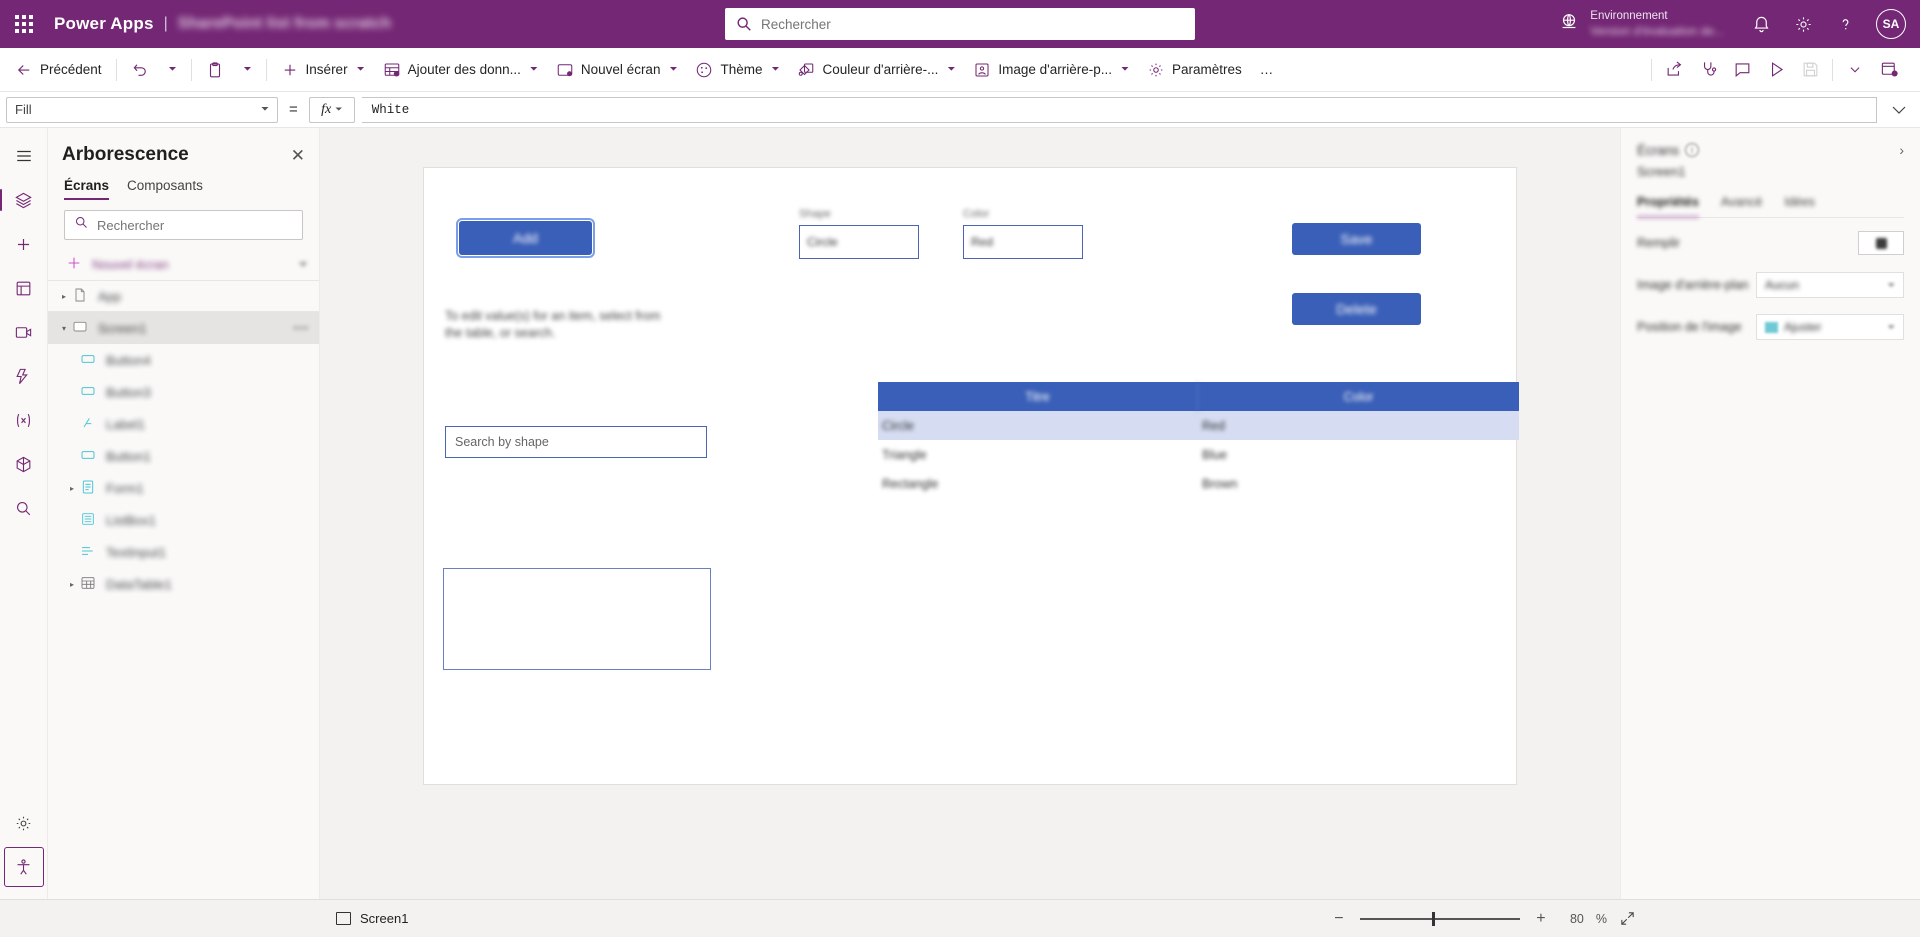 The width and height of the screenshot is (1920, 937). What do you see at coordinates (1023, 242) in the screenshot?
I see `color-input: Red` at bounding box center [1023, 242].